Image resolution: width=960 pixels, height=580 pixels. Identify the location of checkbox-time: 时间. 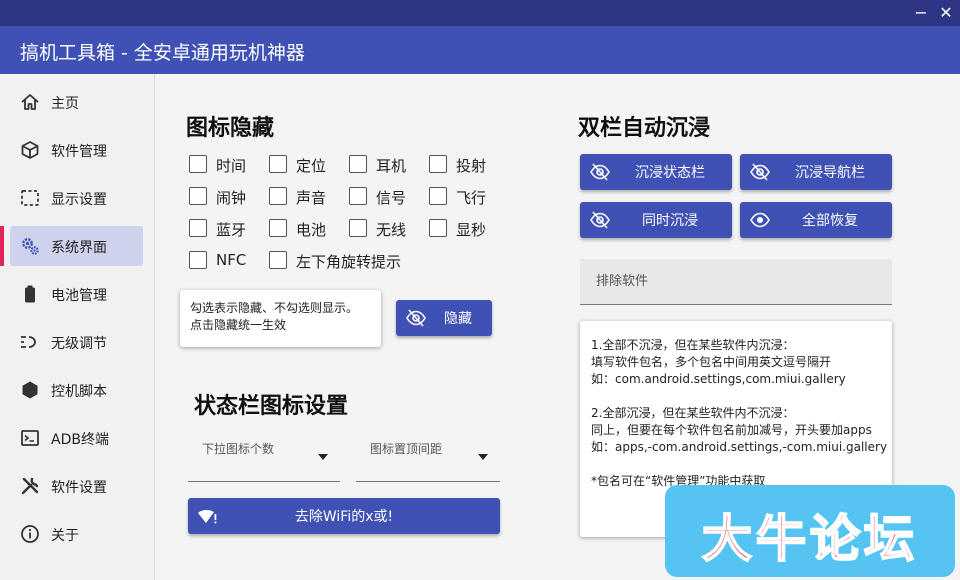
(224, 165).